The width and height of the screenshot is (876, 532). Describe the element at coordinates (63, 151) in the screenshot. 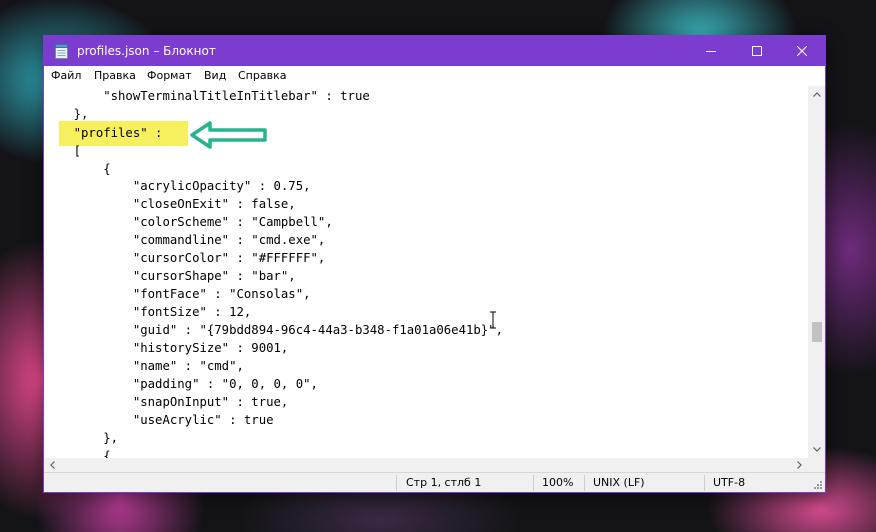

I see `code-line: [` at that location.